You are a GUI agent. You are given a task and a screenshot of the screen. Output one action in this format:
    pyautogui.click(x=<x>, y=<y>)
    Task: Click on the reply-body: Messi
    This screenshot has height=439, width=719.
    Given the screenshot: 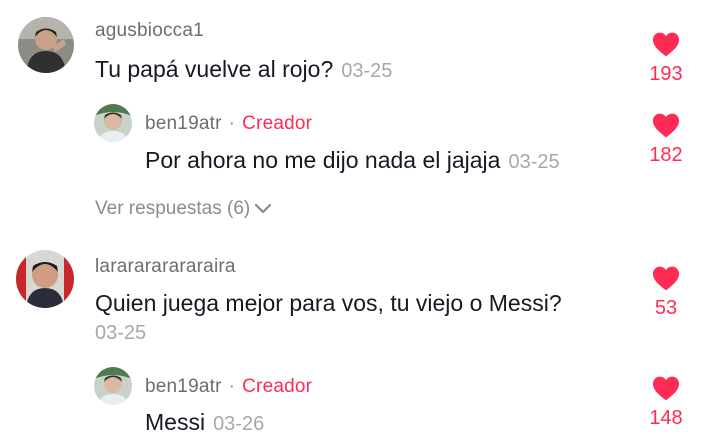 What is the action you would take?
    pyautogui.click(x=175, y=422)
    